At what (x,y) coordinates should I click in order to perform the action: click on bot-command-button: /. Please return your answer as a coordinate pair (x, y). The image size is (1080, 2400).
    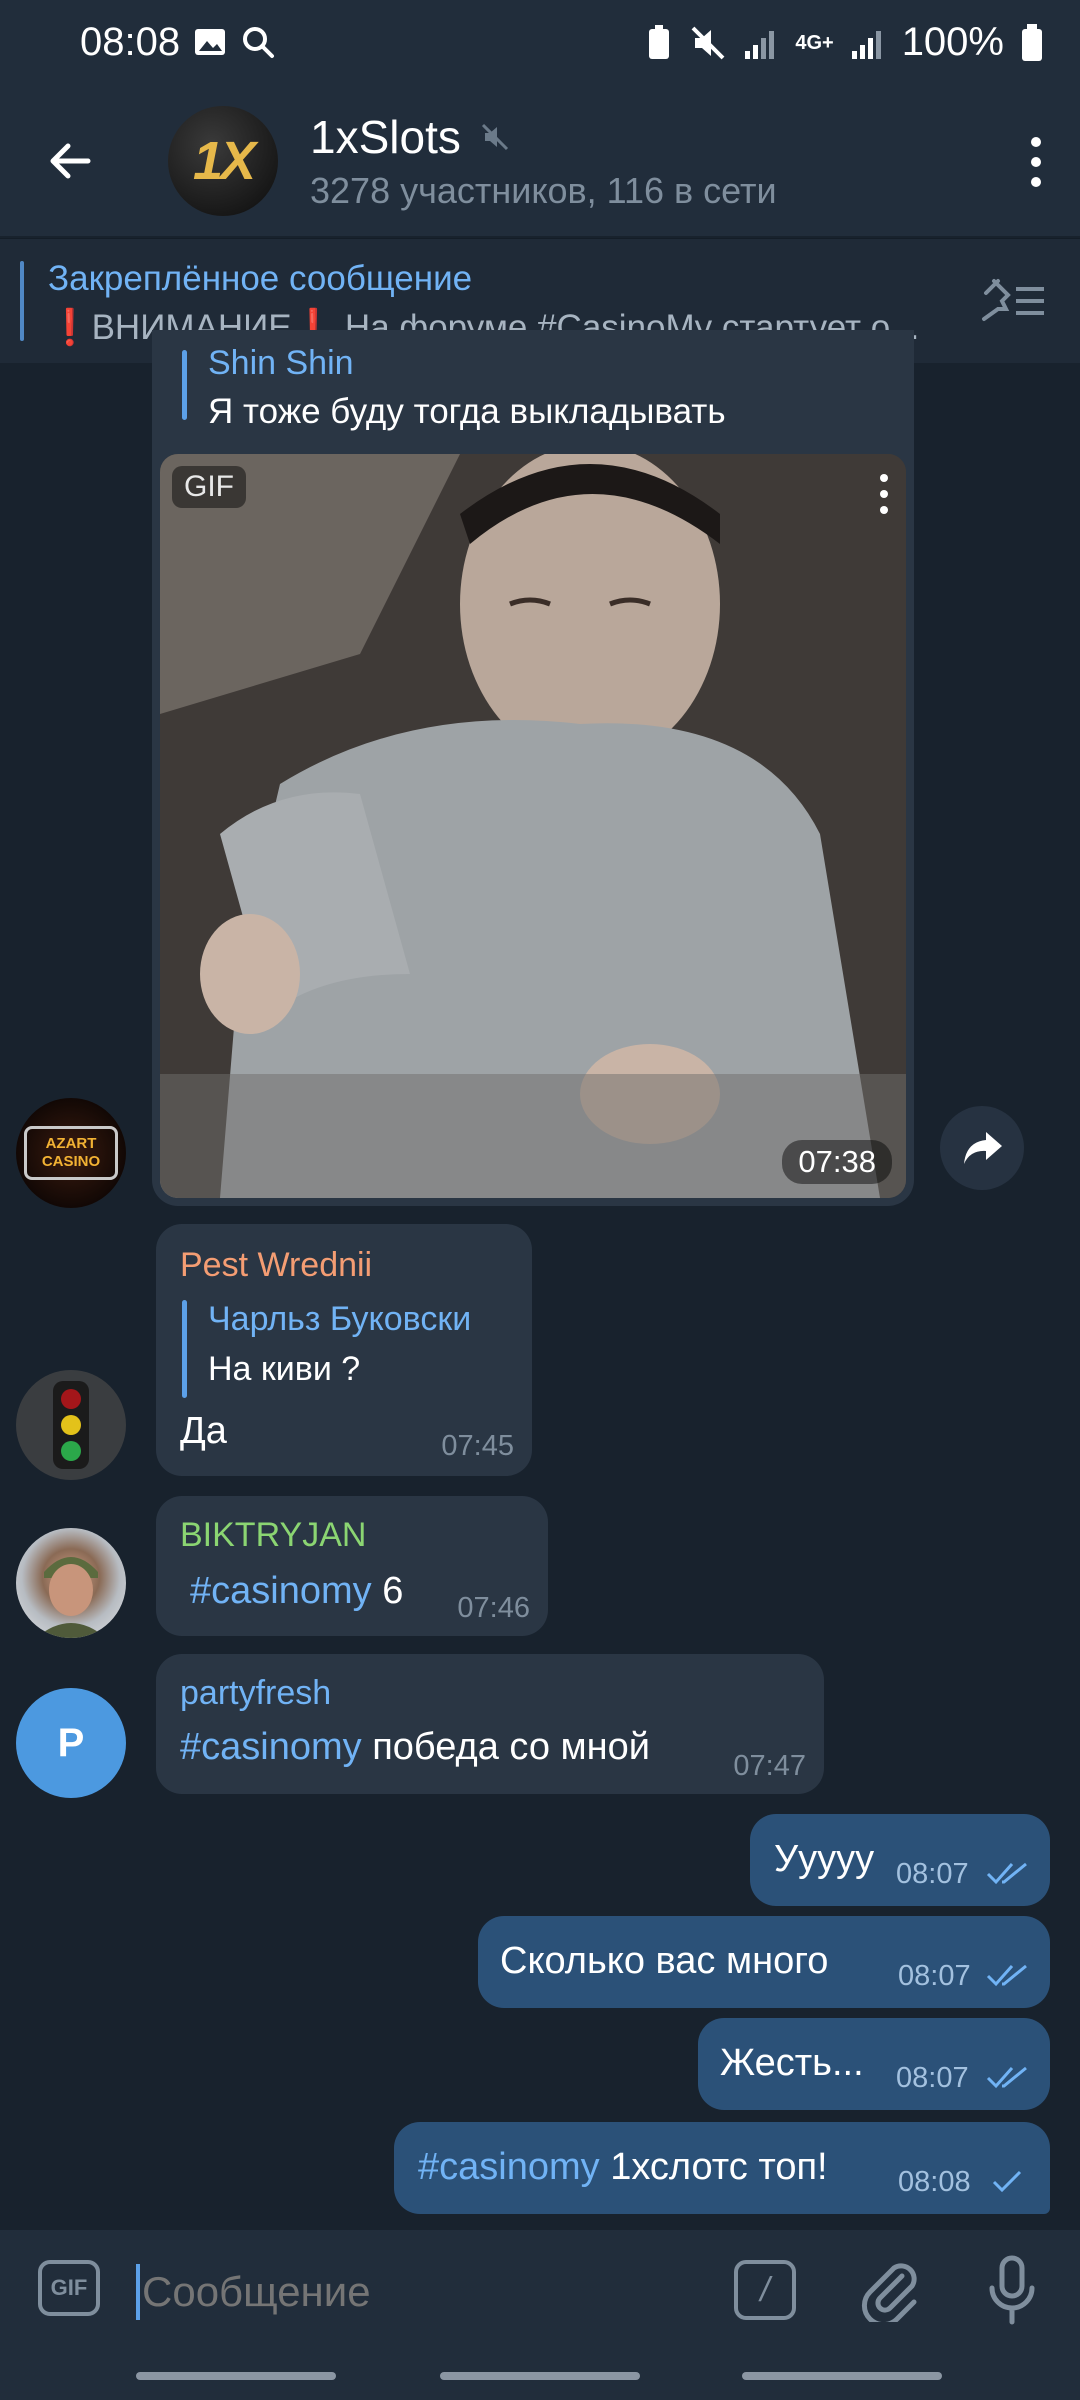
    Looking at the image, I should click on (765, 2290).